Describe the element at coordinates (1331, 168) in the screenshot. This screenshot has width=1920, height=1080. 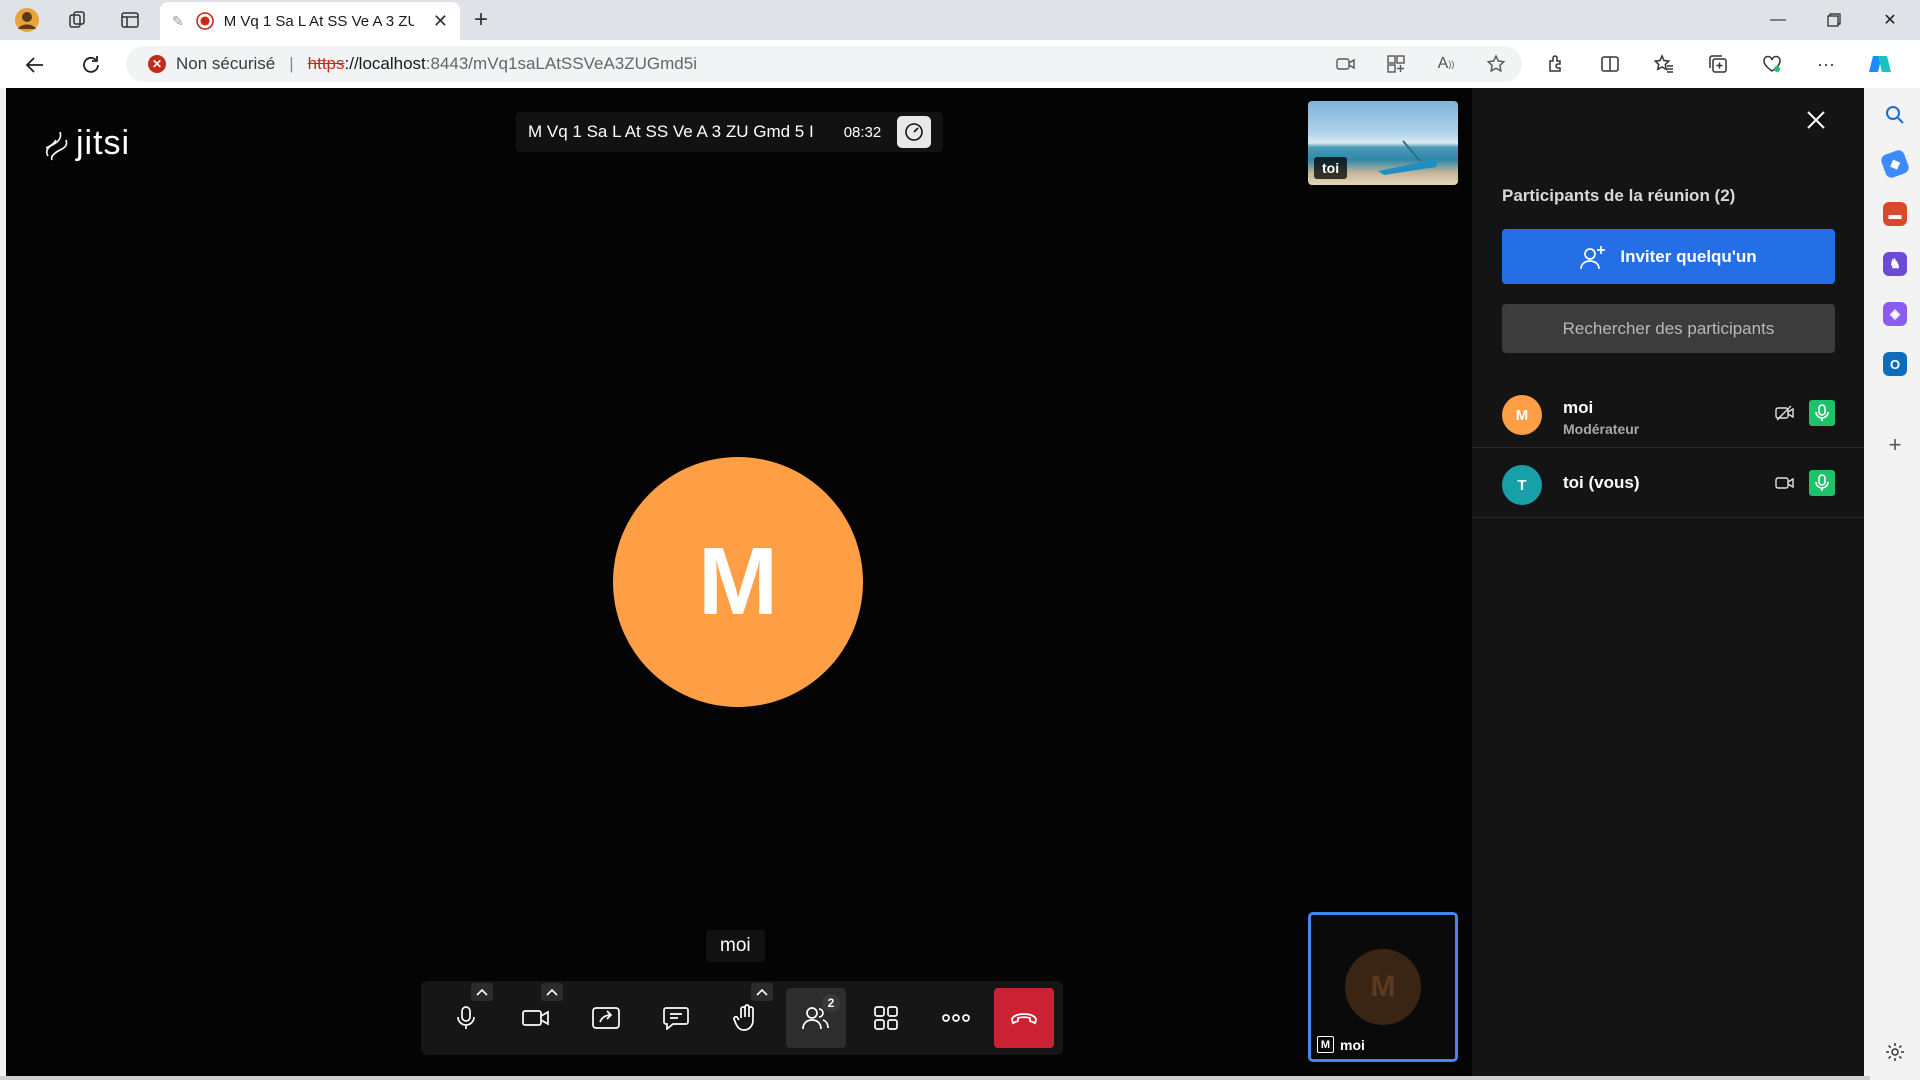
I see `remote-participant-name: toi` at that location.